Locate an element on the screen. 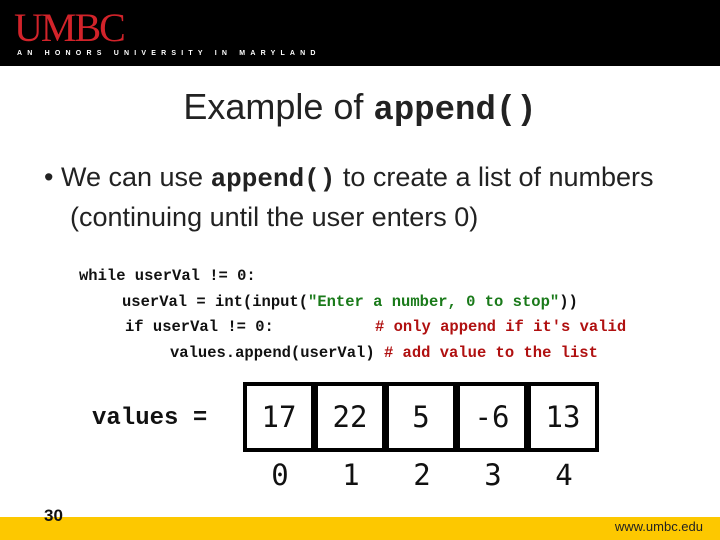 The image size is (720, 540). code-2a: userVal = int(input( is located at coordinates (215, 302).